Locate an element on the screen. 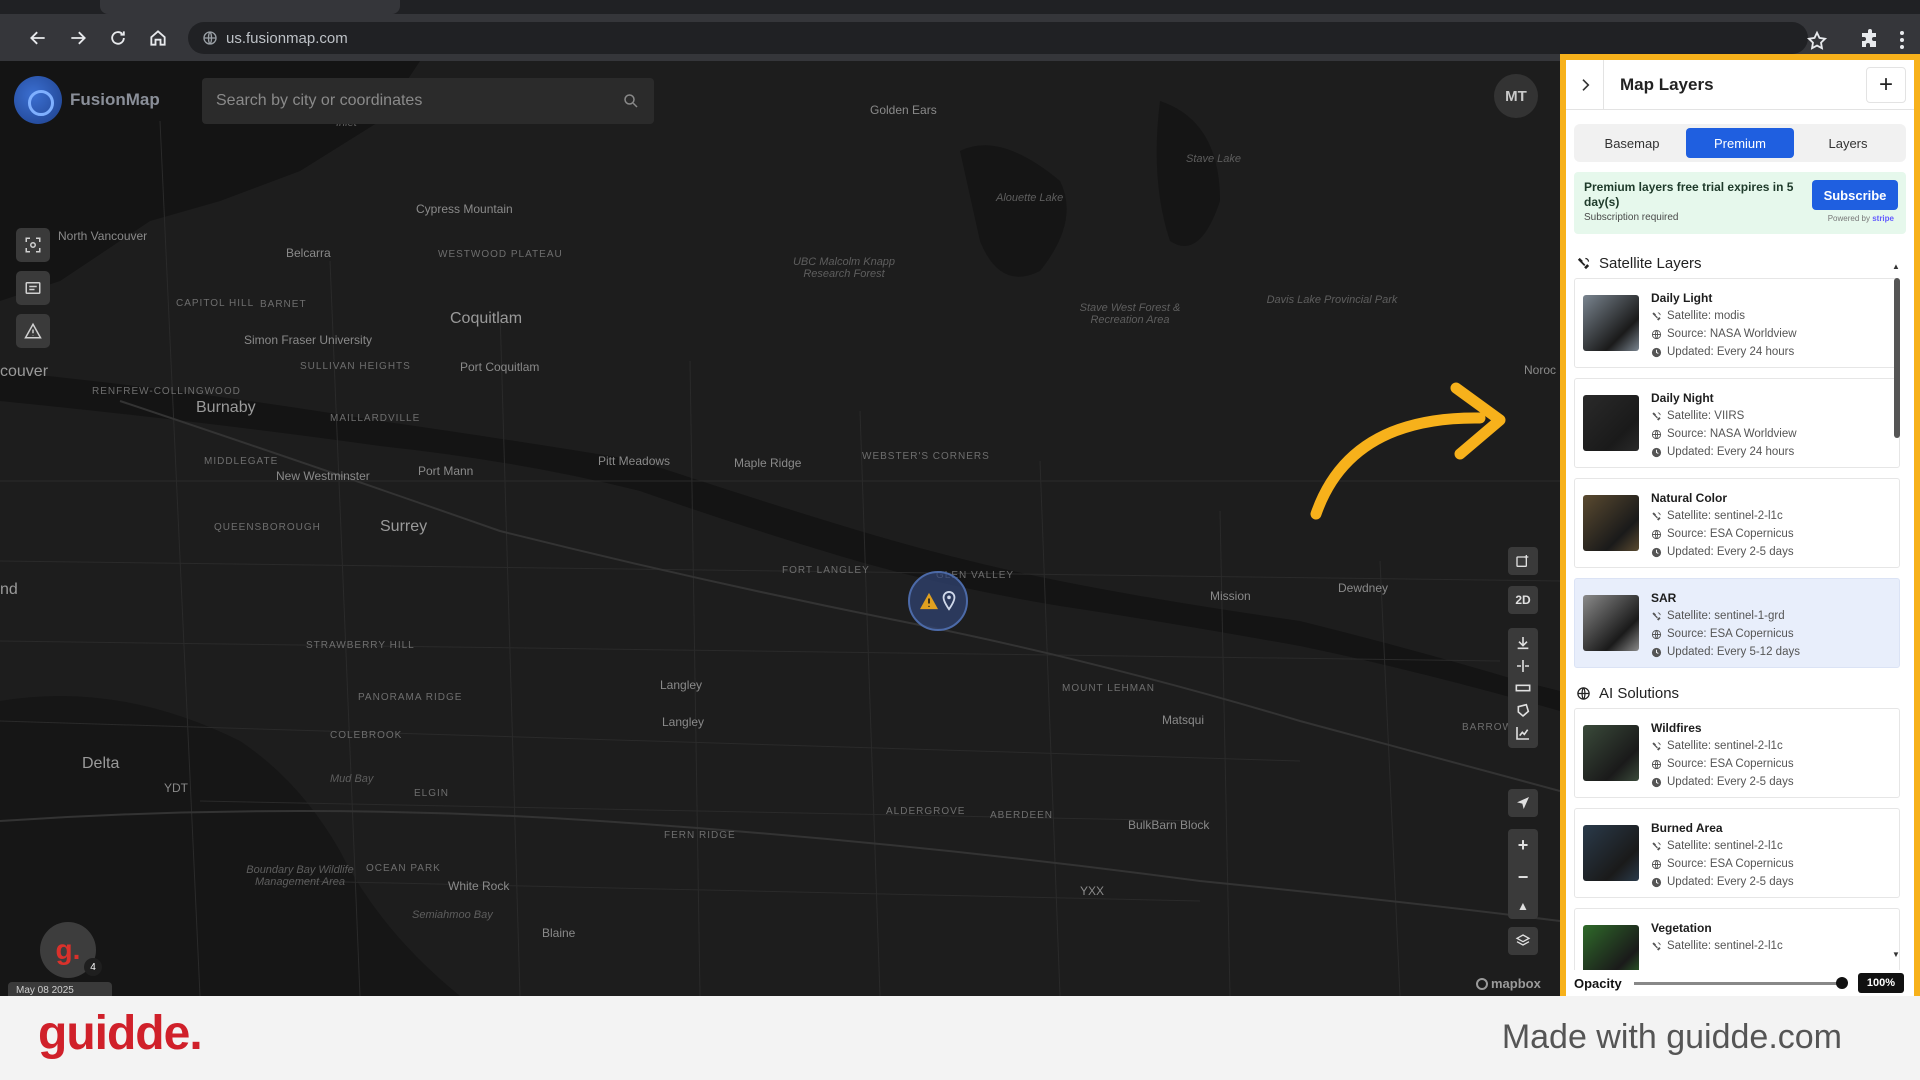 Image resolution: width=1920 pixels, height=1080 pixels. view-mode-toggle: 2D is located at coordinates (1523, 600).